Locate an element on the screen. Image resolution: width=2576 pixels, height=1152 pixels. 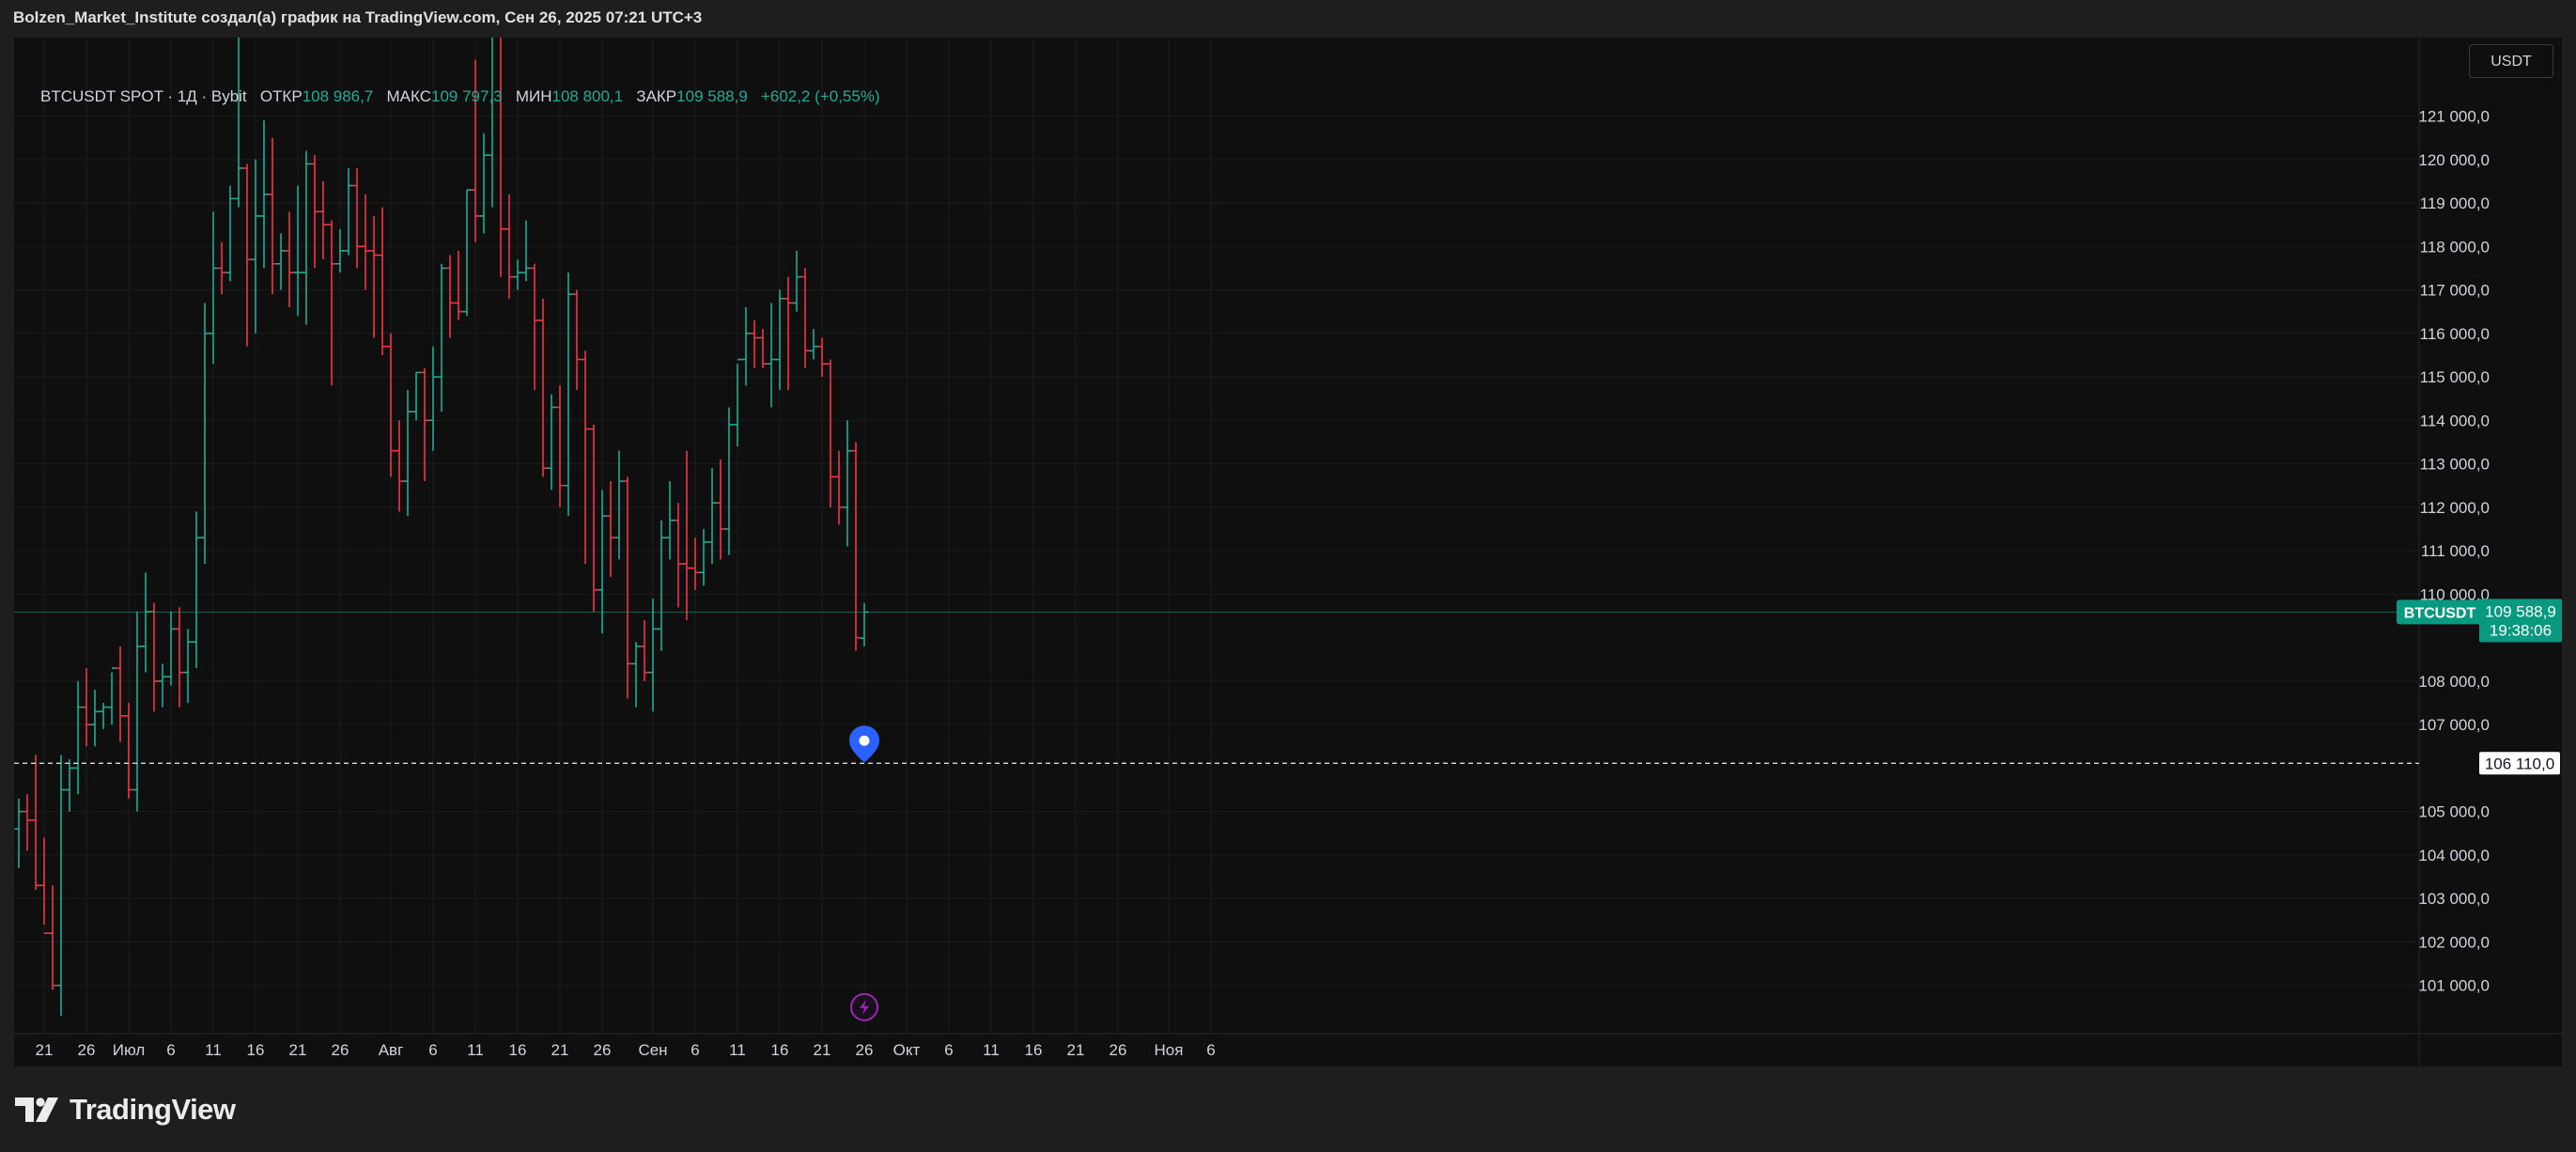
time-tick-label: 11 is located at coordinates (213, 1050).